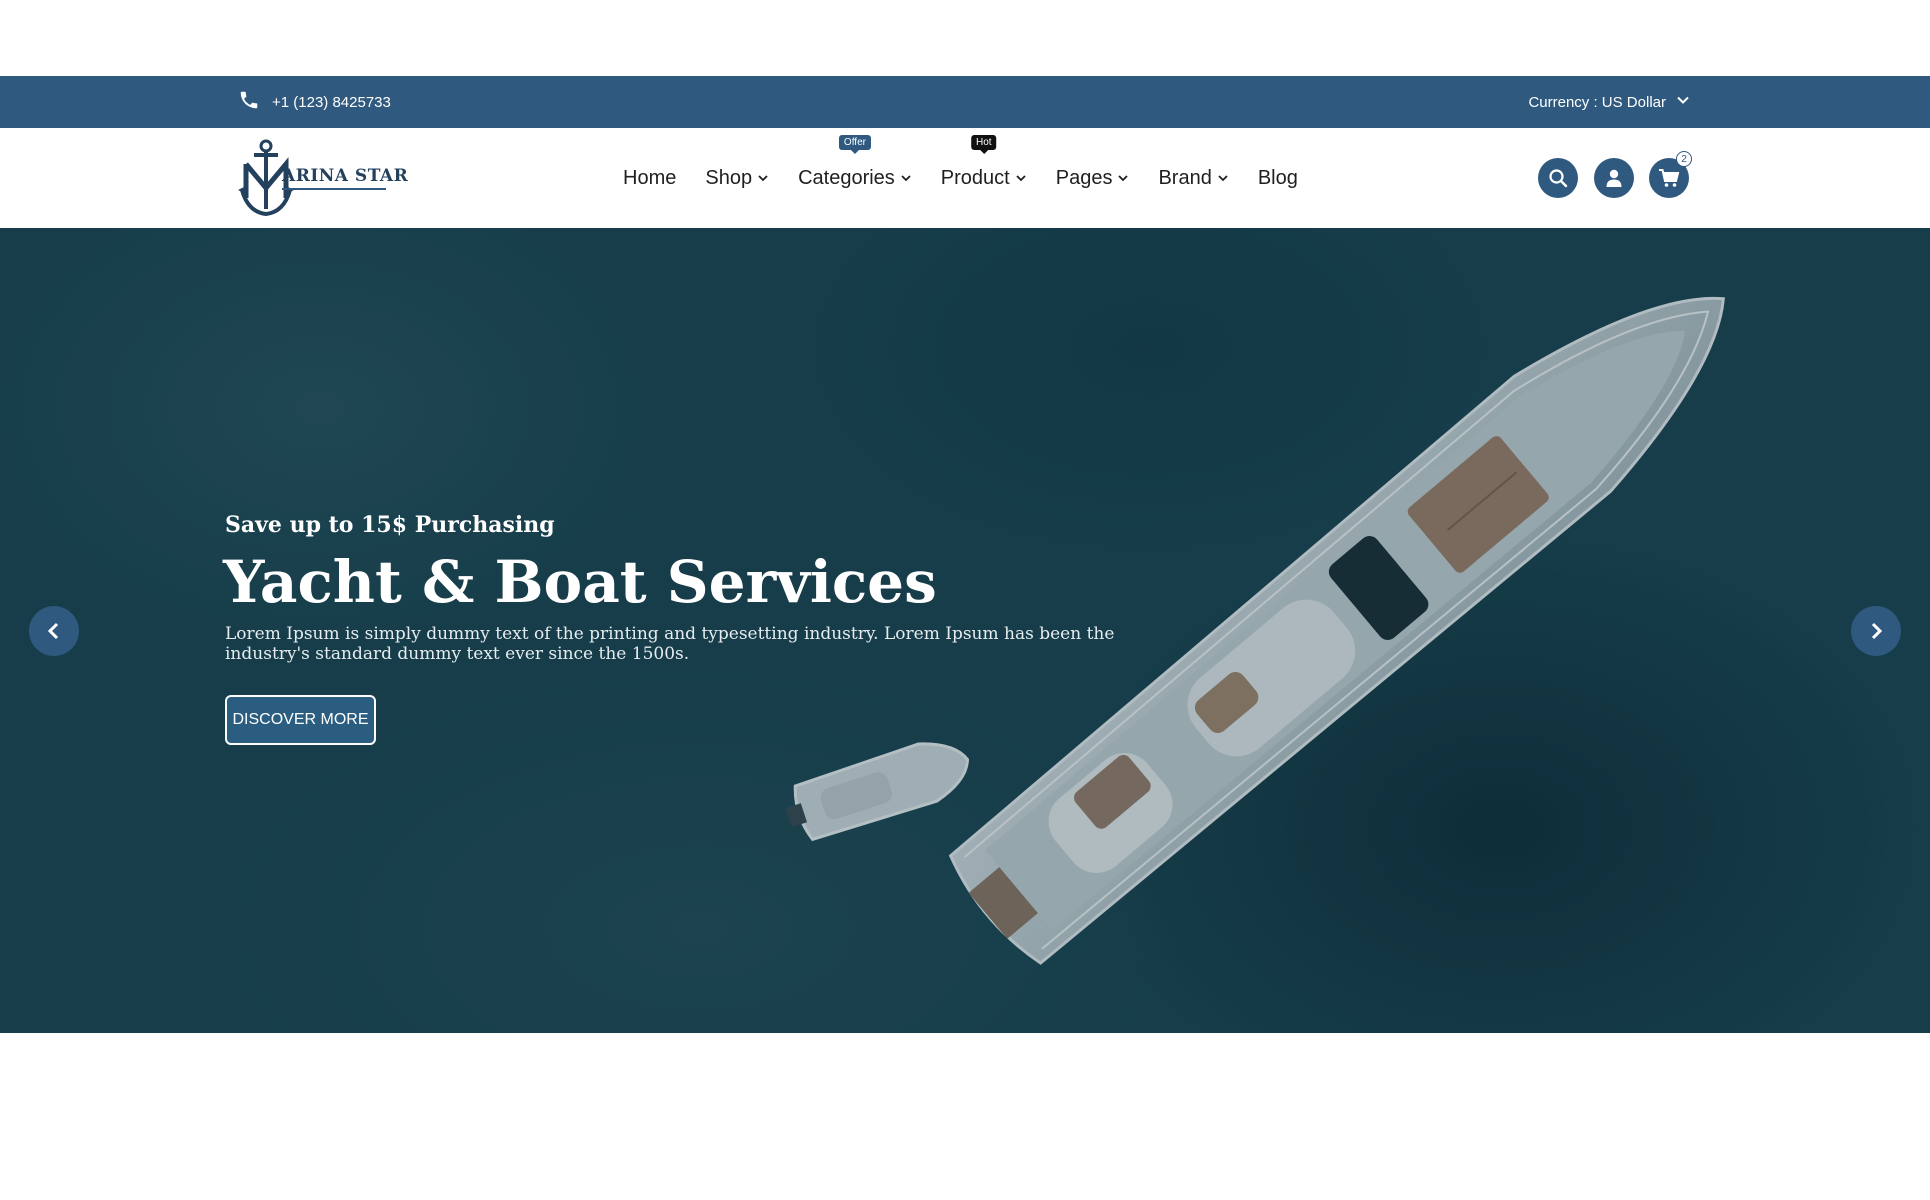  I want to click on site-logo: ARINA STAR, so click(323, 179).